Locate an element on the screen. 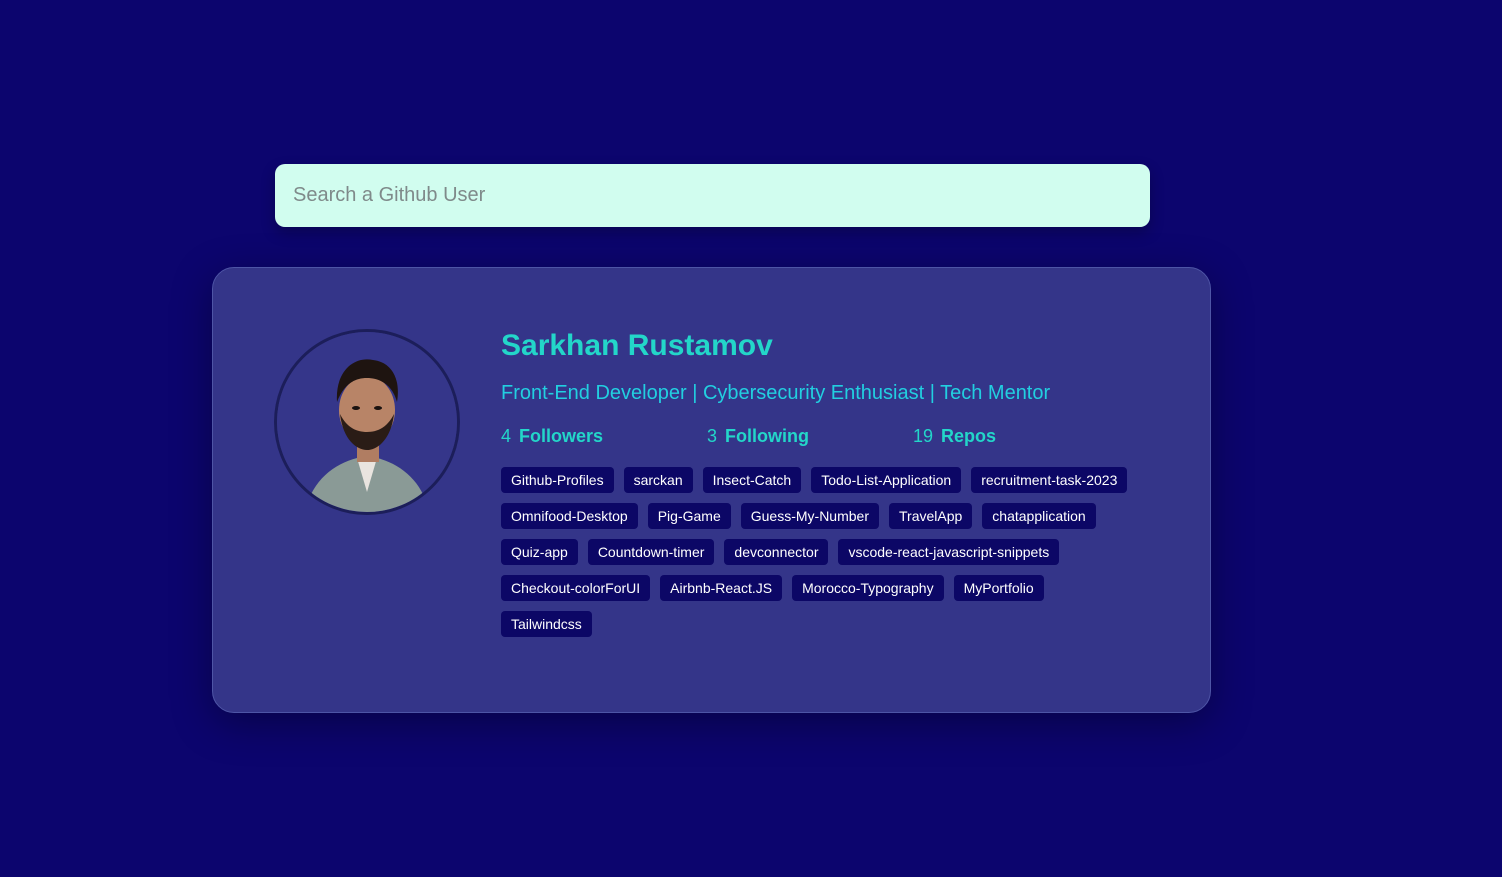 Image resolution: width=1502 pixels, height=877 pixels. repo-link: recruitment-task-2023 is located at coordinates (1049, 480).